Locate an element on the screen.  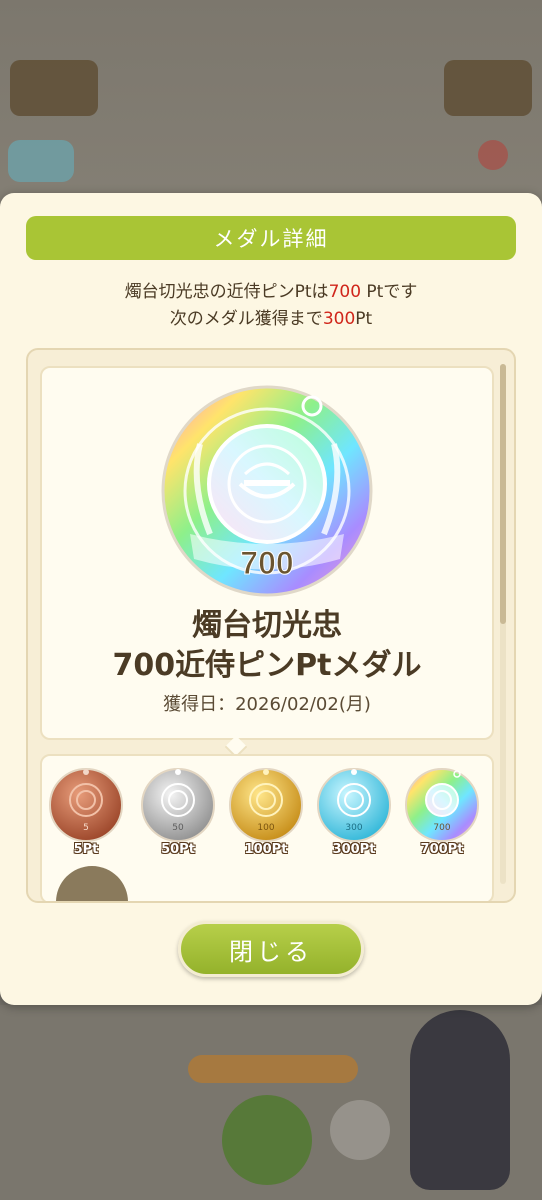
background-round-button is located at coordinates (360, 1130).